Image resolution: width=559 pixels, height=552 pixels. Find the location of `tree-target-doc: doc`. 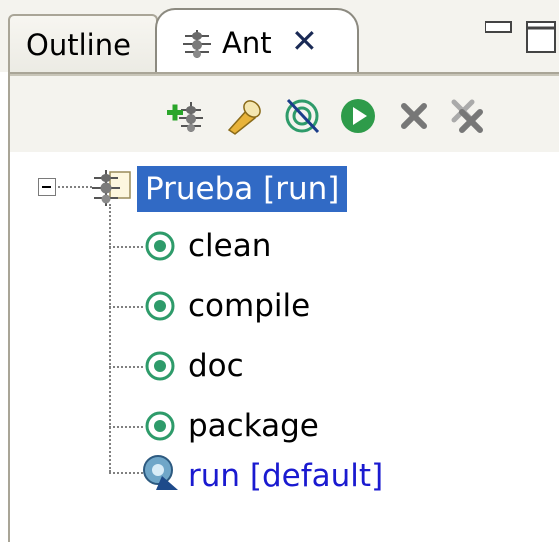

tree-target-doc: doc is located at coordinates (216, 366).